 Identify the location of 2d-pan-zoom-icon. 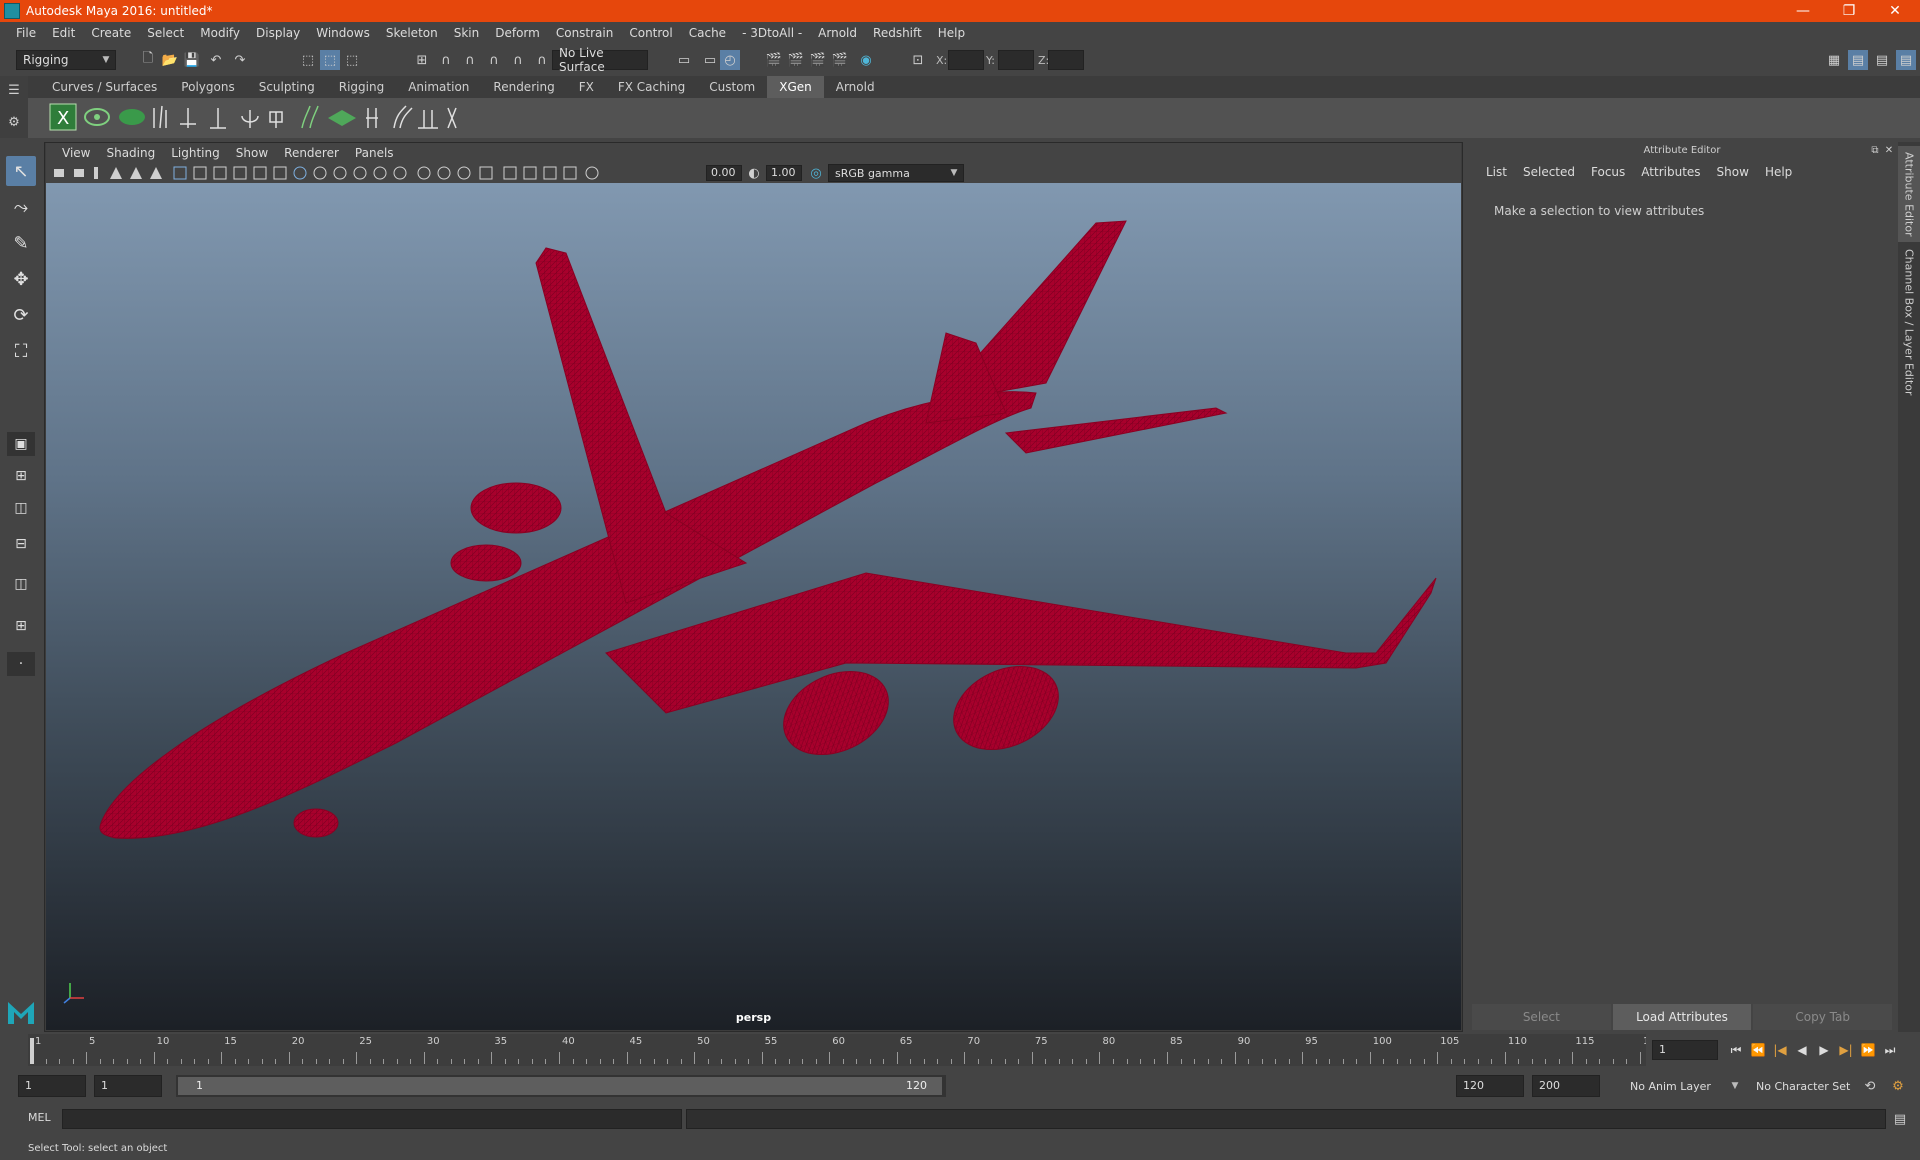
(136, 173).